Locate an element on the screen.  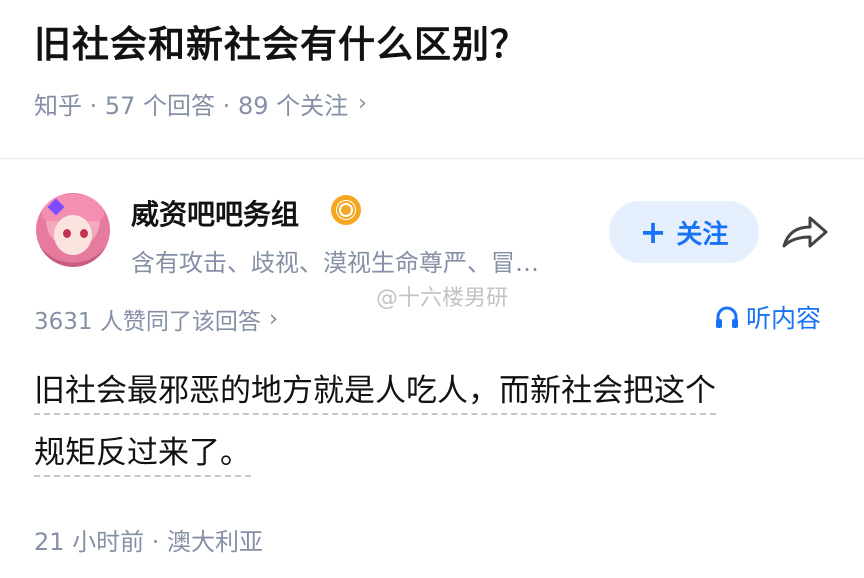
question-meta: 知乎 · 57 个回答 · 89 个关注 › is located at coordinates (200, 103).